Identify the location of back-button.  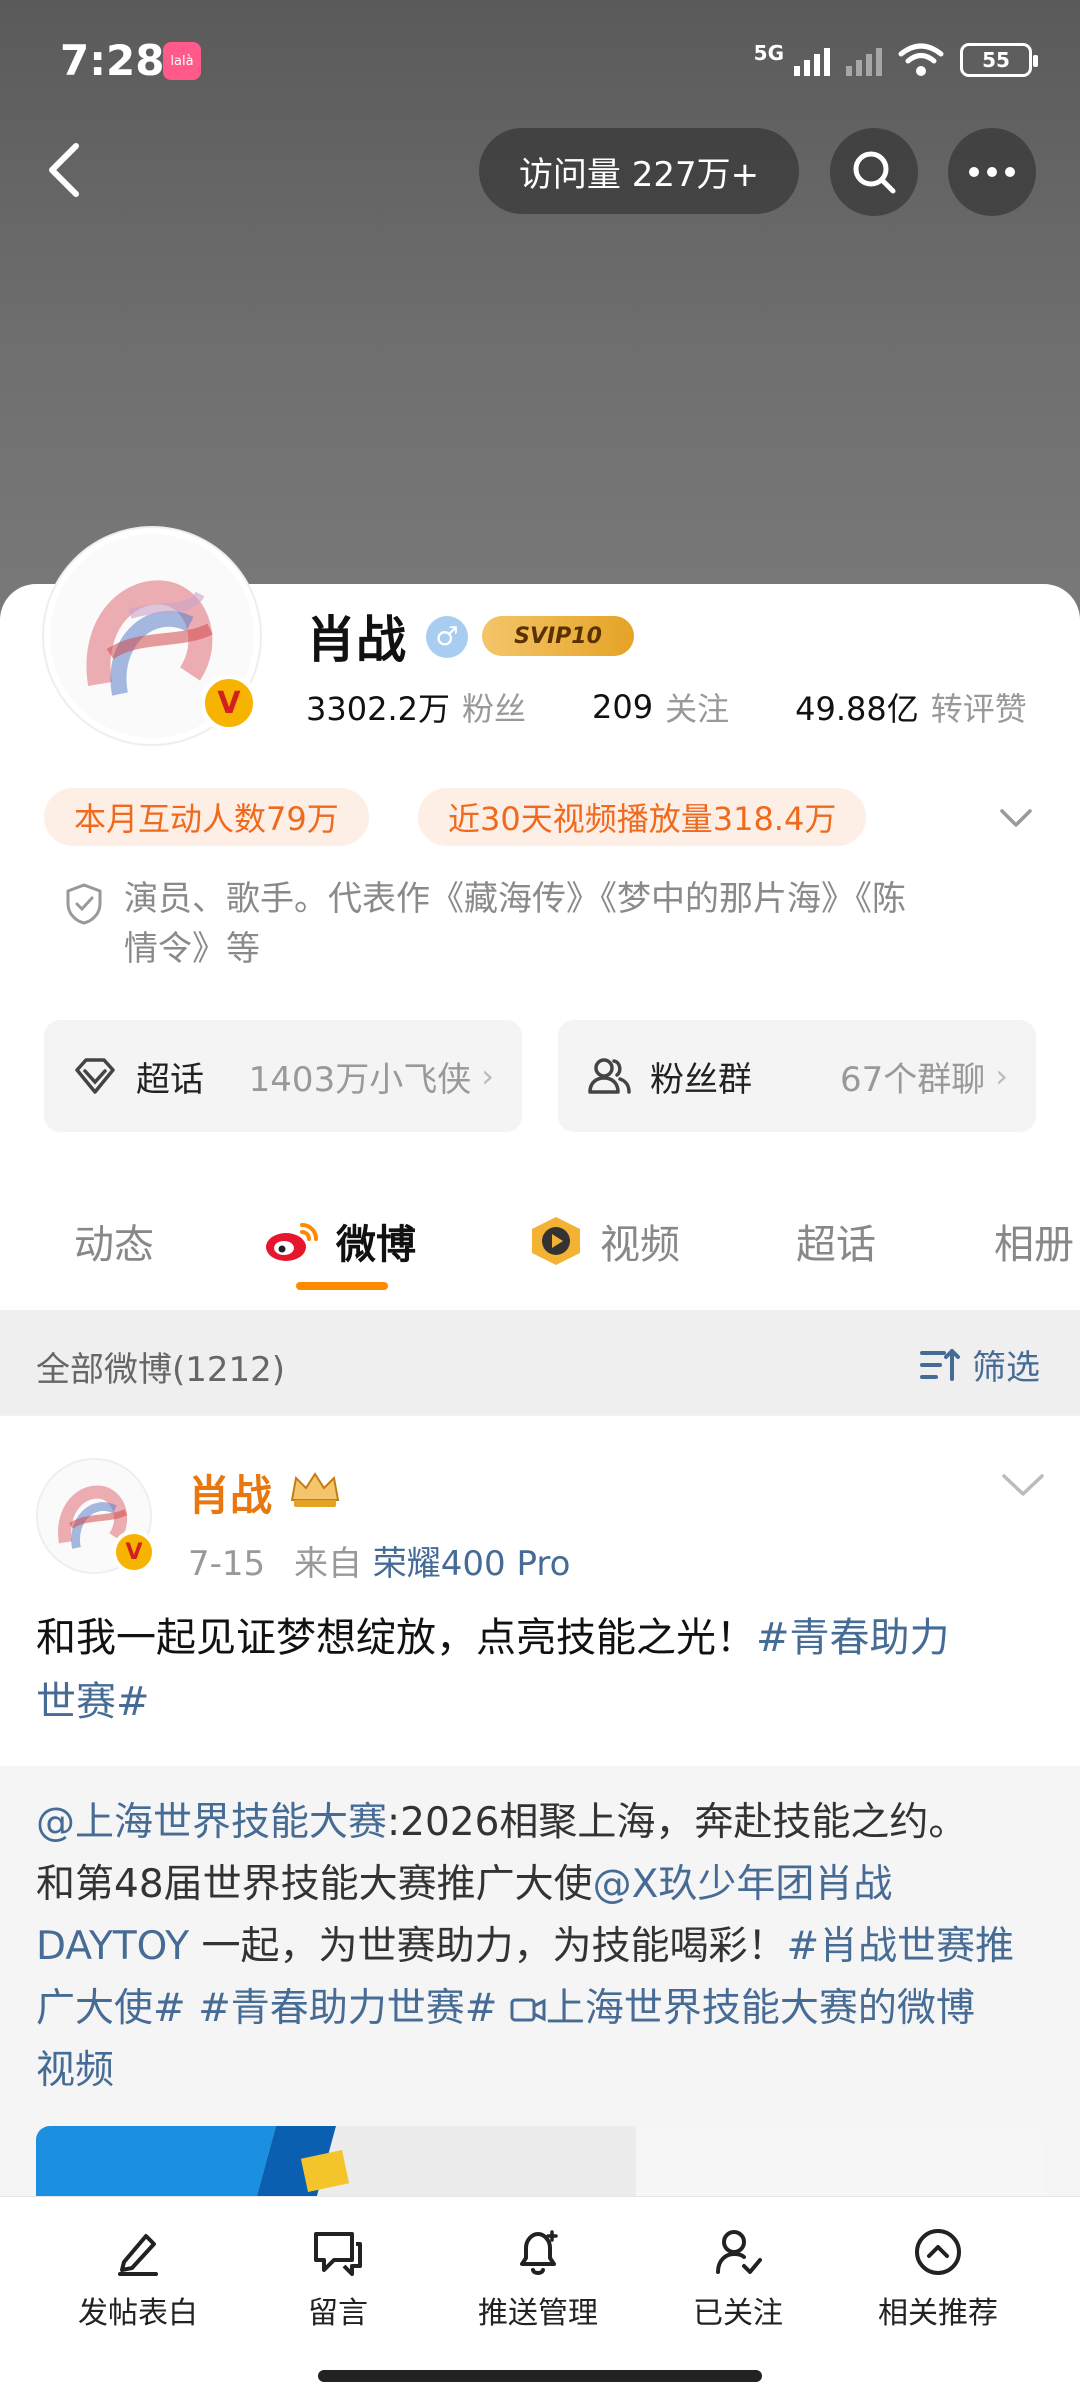
(64, 170).